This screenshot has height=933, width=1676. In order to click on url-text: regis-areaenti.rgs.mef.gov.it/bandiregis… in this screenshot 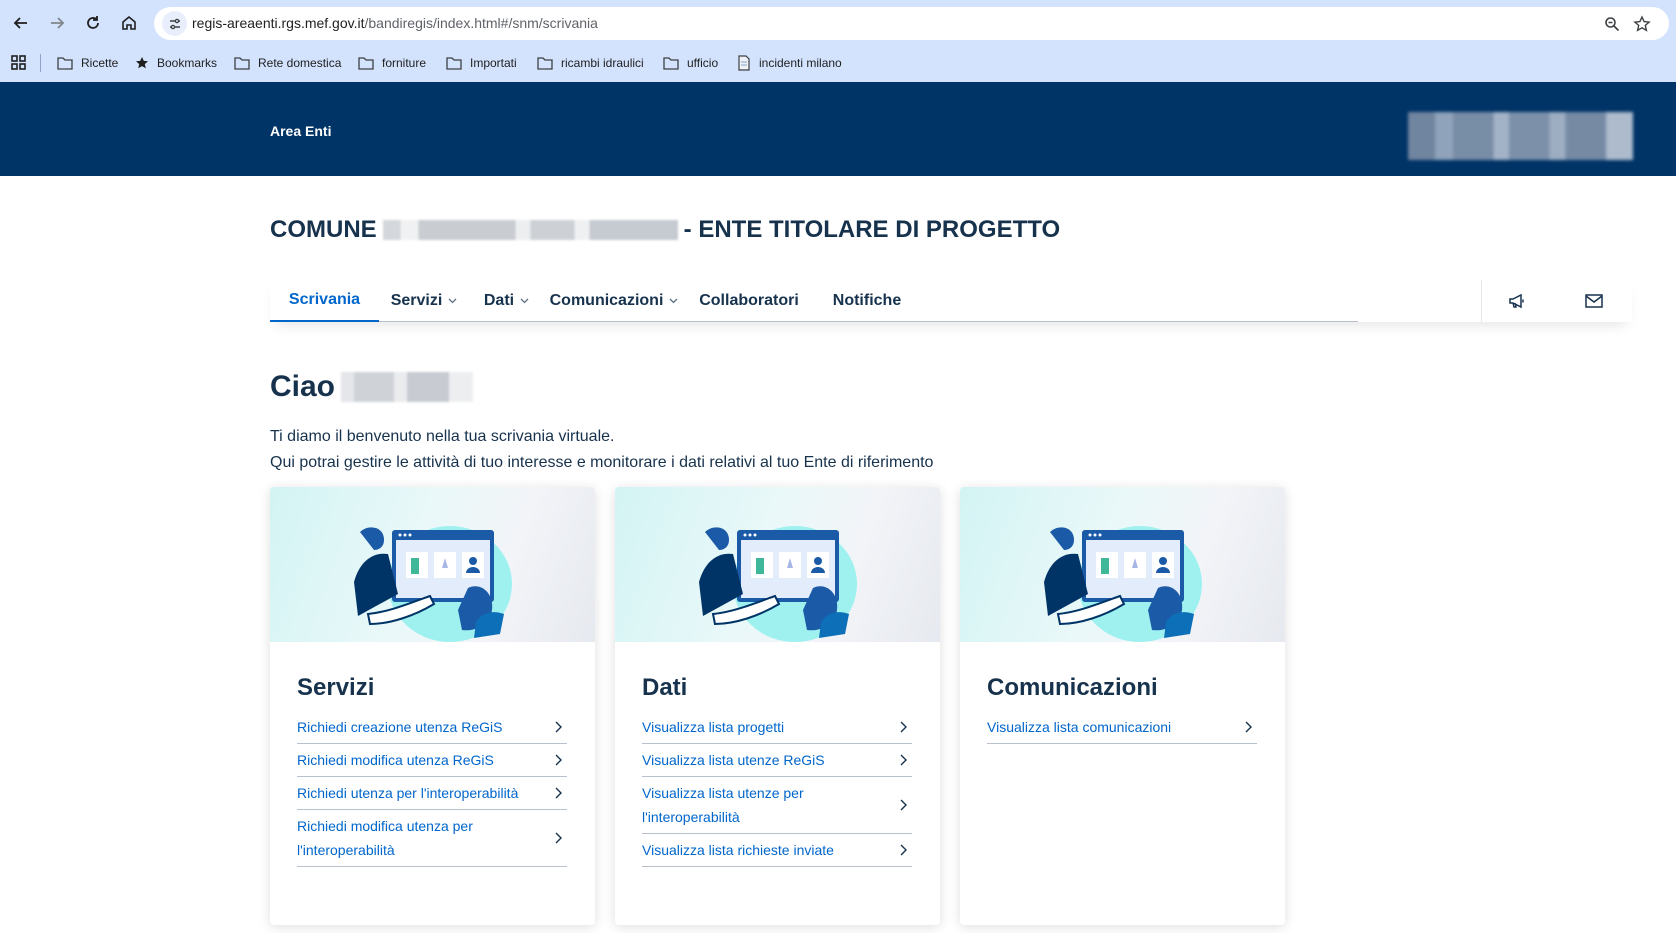, I will do `click(395, 23)`.